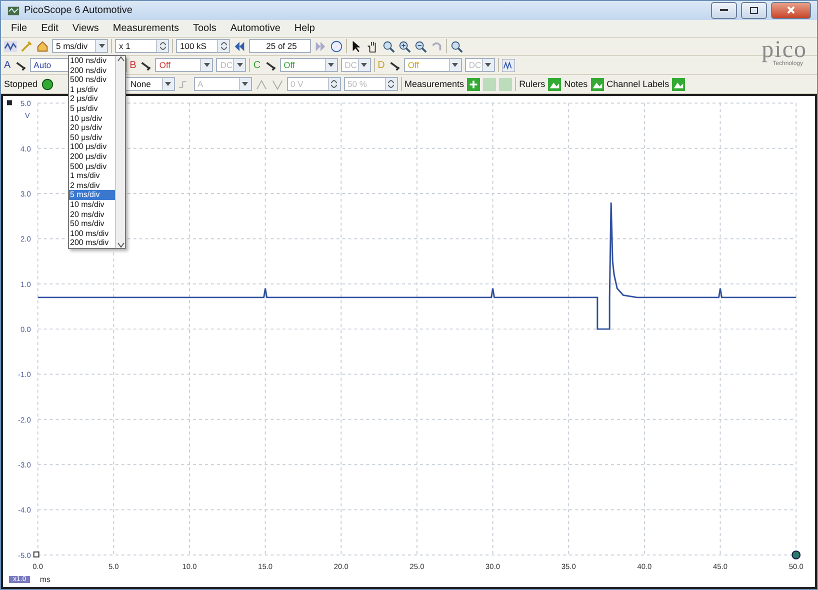 Image resolution: width=818 pixels, height=590 pixels. I want to click on window-title: PicoScope 6 Automotive, so click(79, 10).